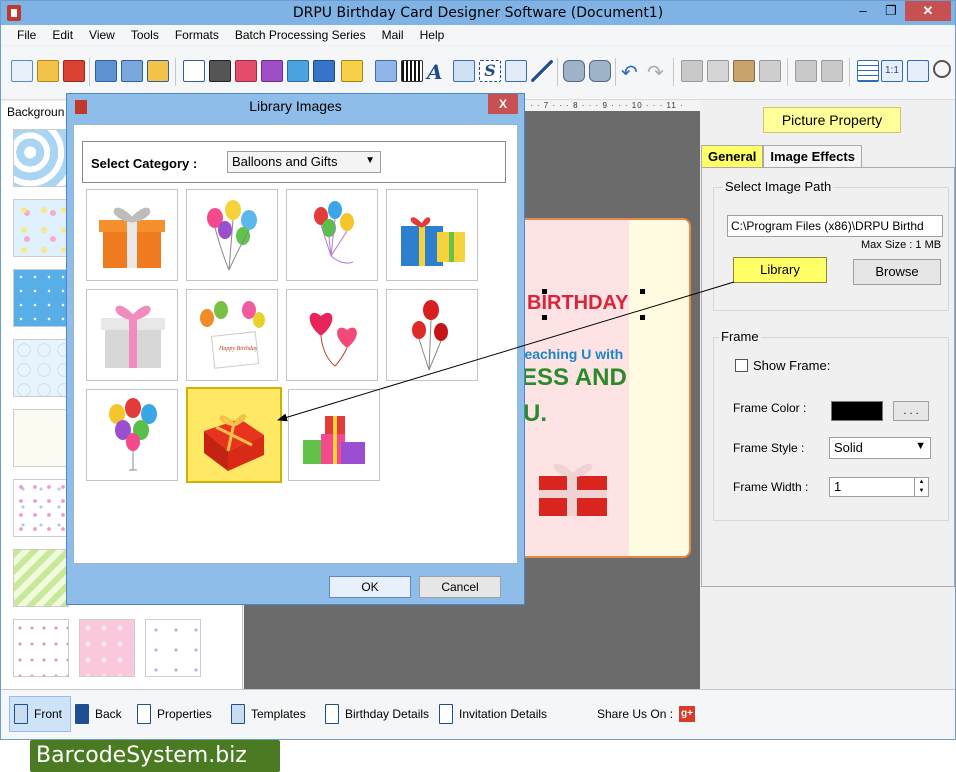  Describe the element at coordinates (246, 71) in the screenshot. I see `card-icon` at that location.